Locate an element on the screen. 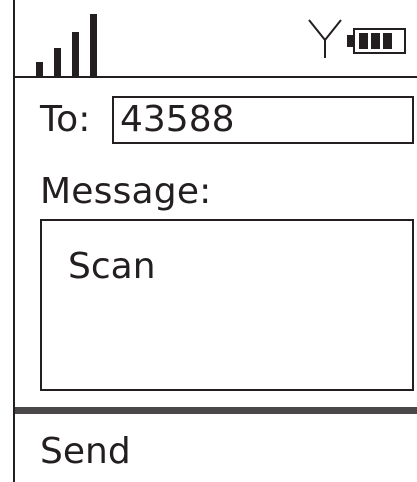  status-divider is located at coordinates (216, 77).